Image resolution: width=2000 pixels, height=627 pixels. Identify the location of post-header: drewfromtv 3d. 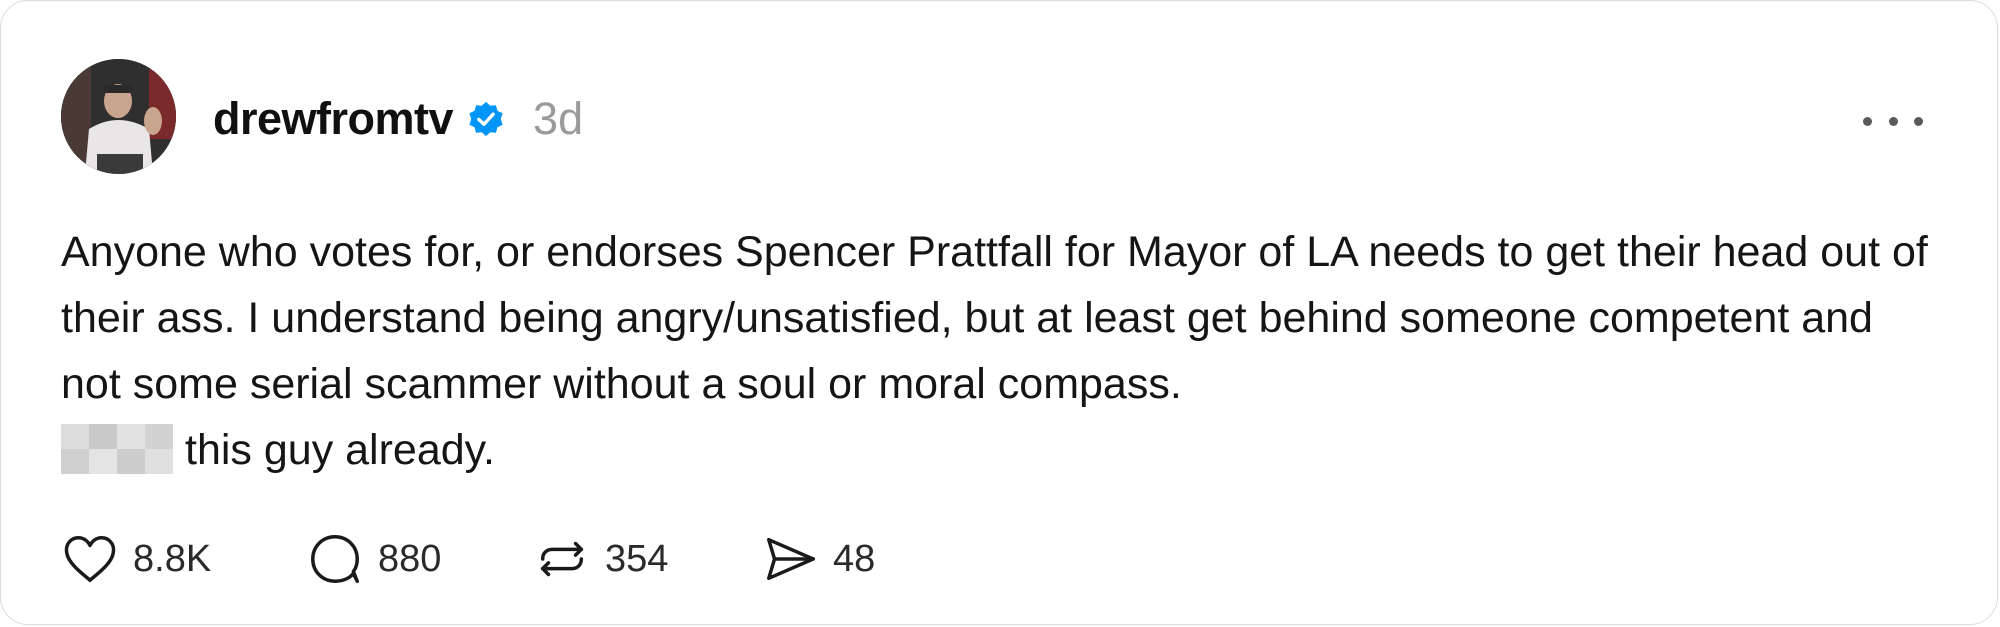
(398, 119).